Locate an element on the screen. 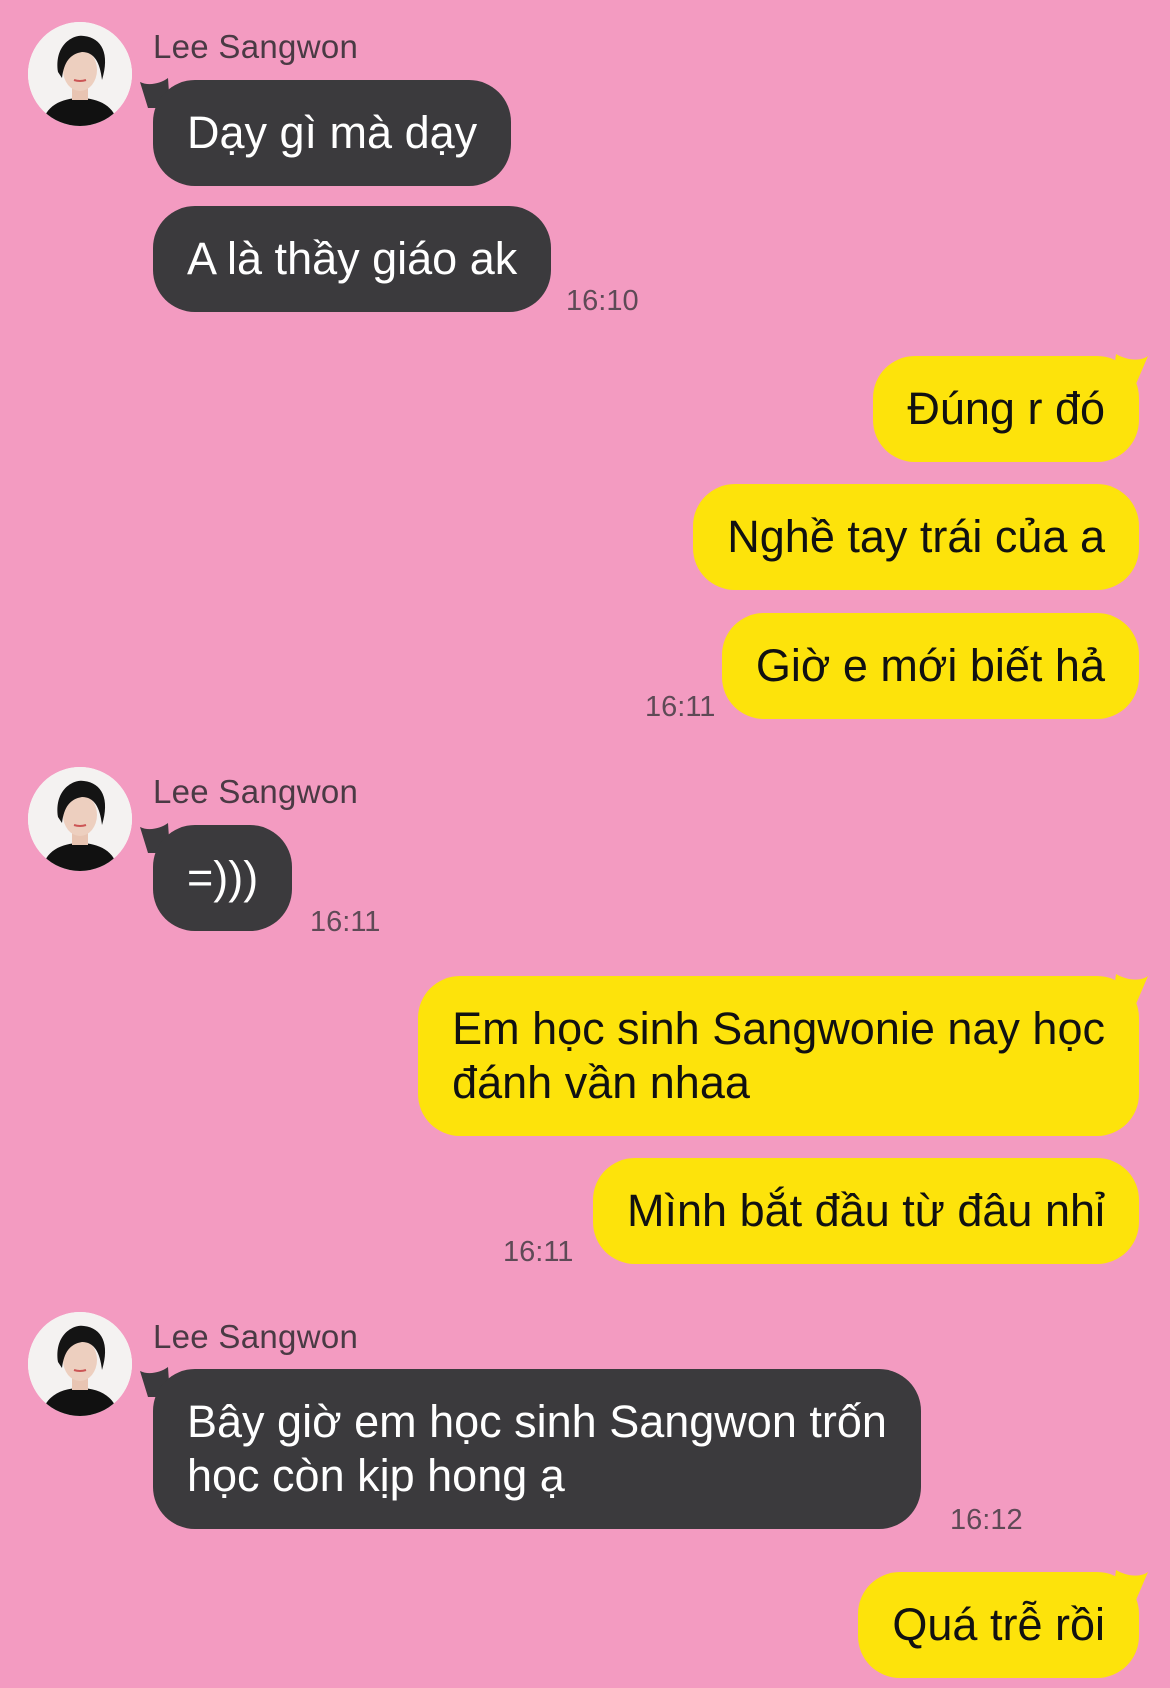 This screenshot has width=1170, height=1688. message-bubble: Dạy gì mà dạy is located at coordinates (332, 133).